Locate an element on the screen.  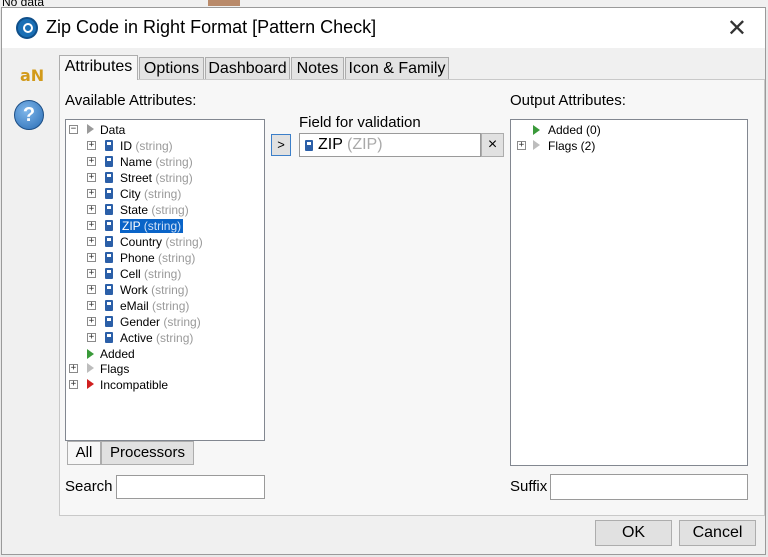
attribute-label: Cell (string) is located at coordinates (150, 274).